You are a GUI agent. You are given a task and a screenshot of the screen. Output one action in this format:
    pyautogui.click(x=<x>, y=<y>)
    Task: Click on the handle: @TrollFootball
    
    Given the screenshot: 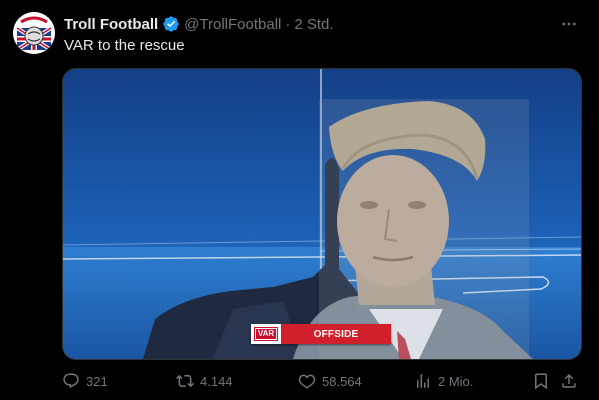 What is the action you would take?
    pyautogui.click(x=232, y=24)
    